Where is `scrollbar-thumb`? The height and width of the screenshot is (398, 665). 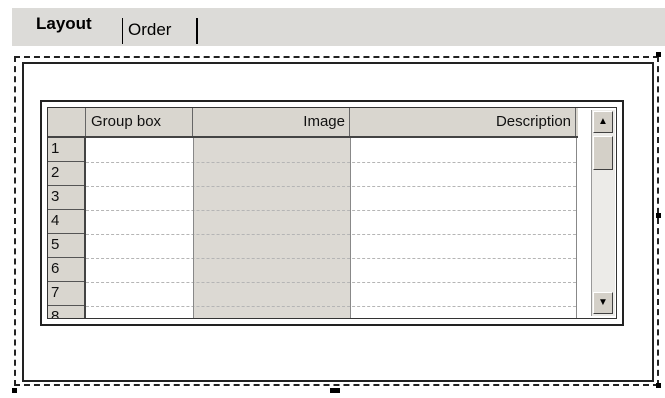
scrollbar-thumb is located at coordinates (603, 153).